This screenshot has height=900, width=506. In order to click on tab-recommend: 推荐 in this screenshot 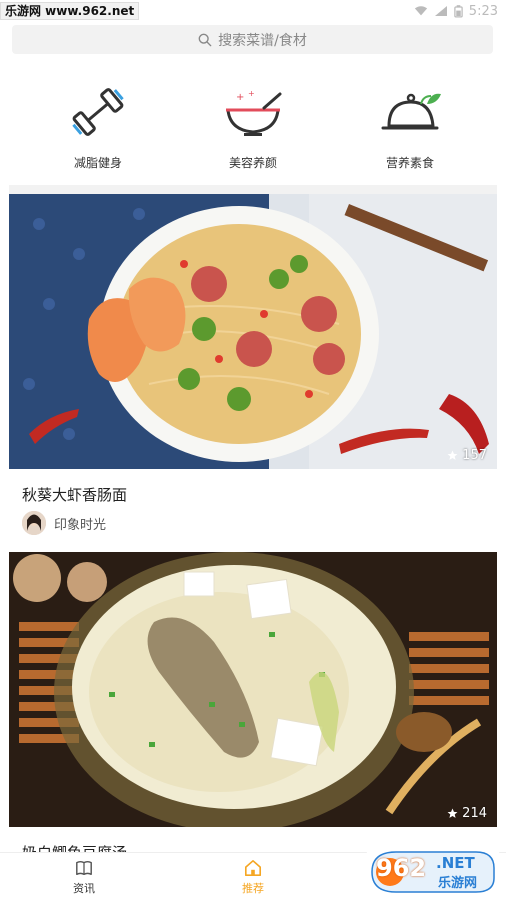, I will do `click(253, 877)`.